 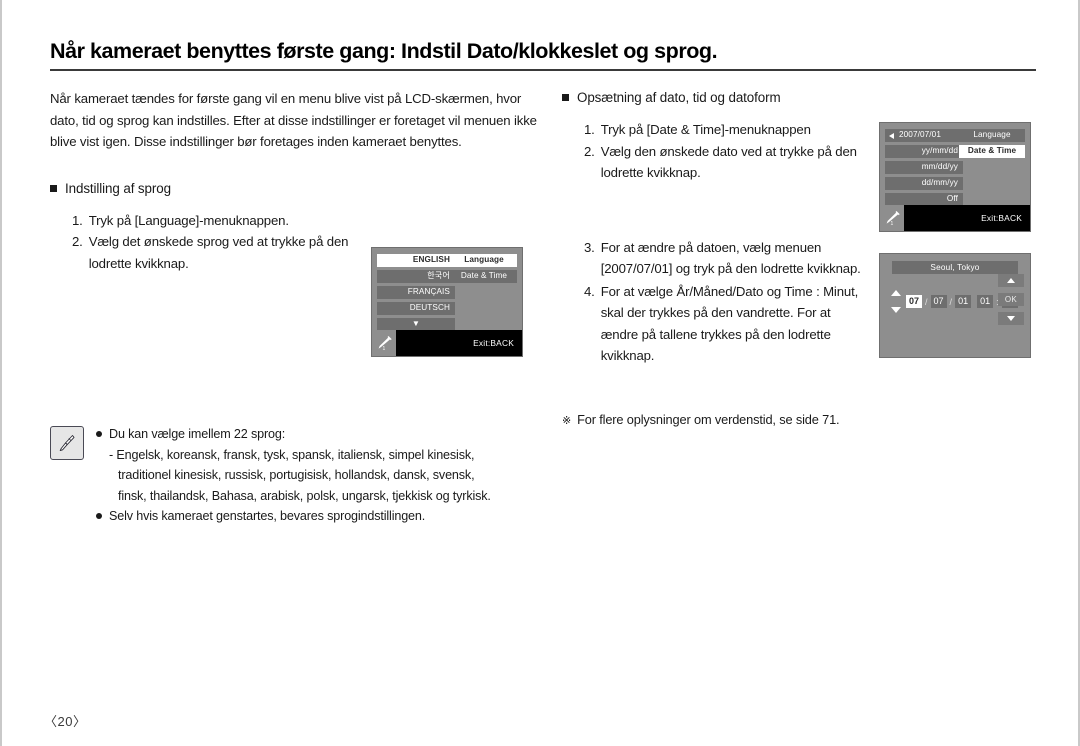 I want to click on chevron-left-icon, so click(x=891, y=135).